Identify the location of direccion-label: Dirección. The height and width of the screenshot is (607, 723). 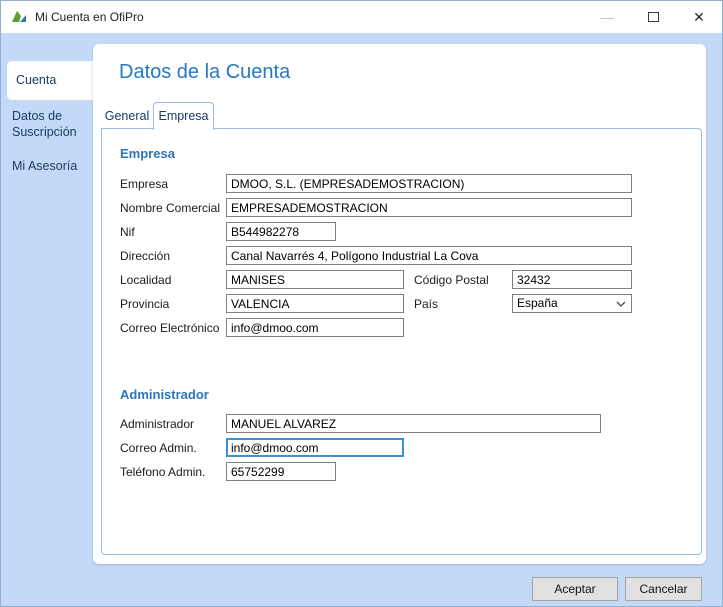
(145, 256).